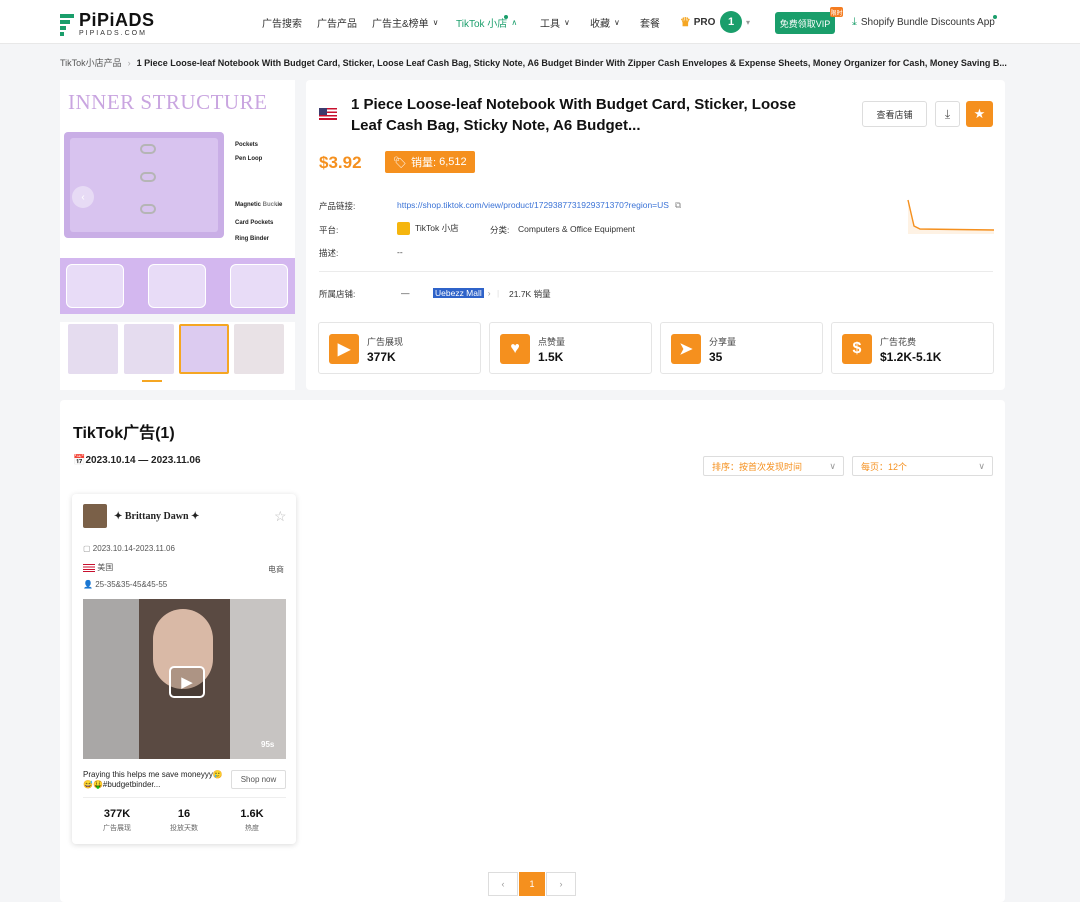  I want to click on download-button: ⤓, so click(947, 114).